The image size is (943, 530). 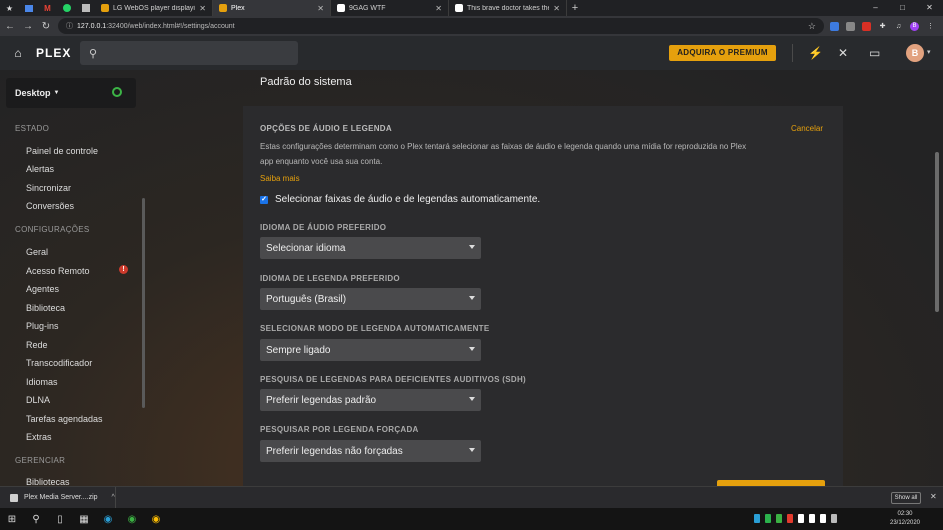 I want to click on sidebar-item-conversoes: Conversões, so click(x=50, y=206).